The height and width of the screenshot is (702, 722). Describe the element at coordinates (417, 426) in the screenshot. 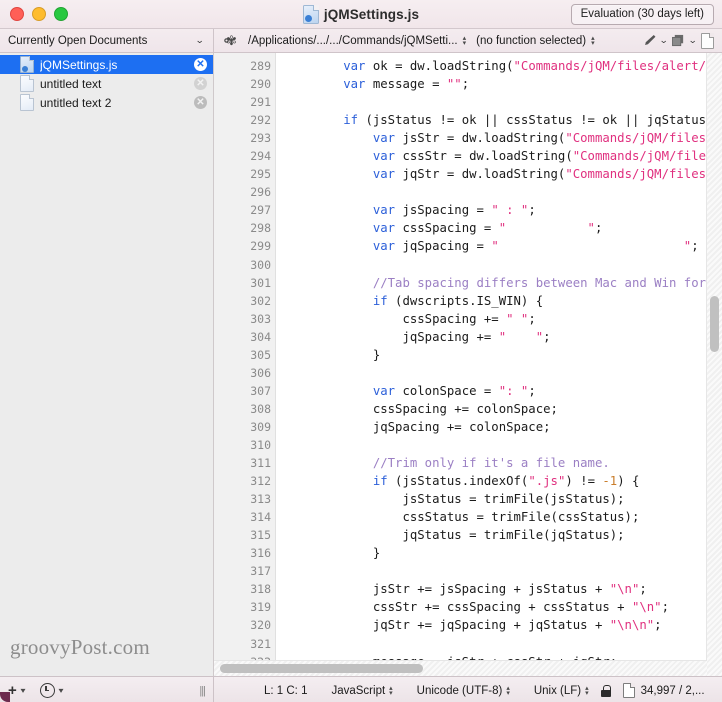

I see `code-token: jqSpacing += colonSpace;` at that location.